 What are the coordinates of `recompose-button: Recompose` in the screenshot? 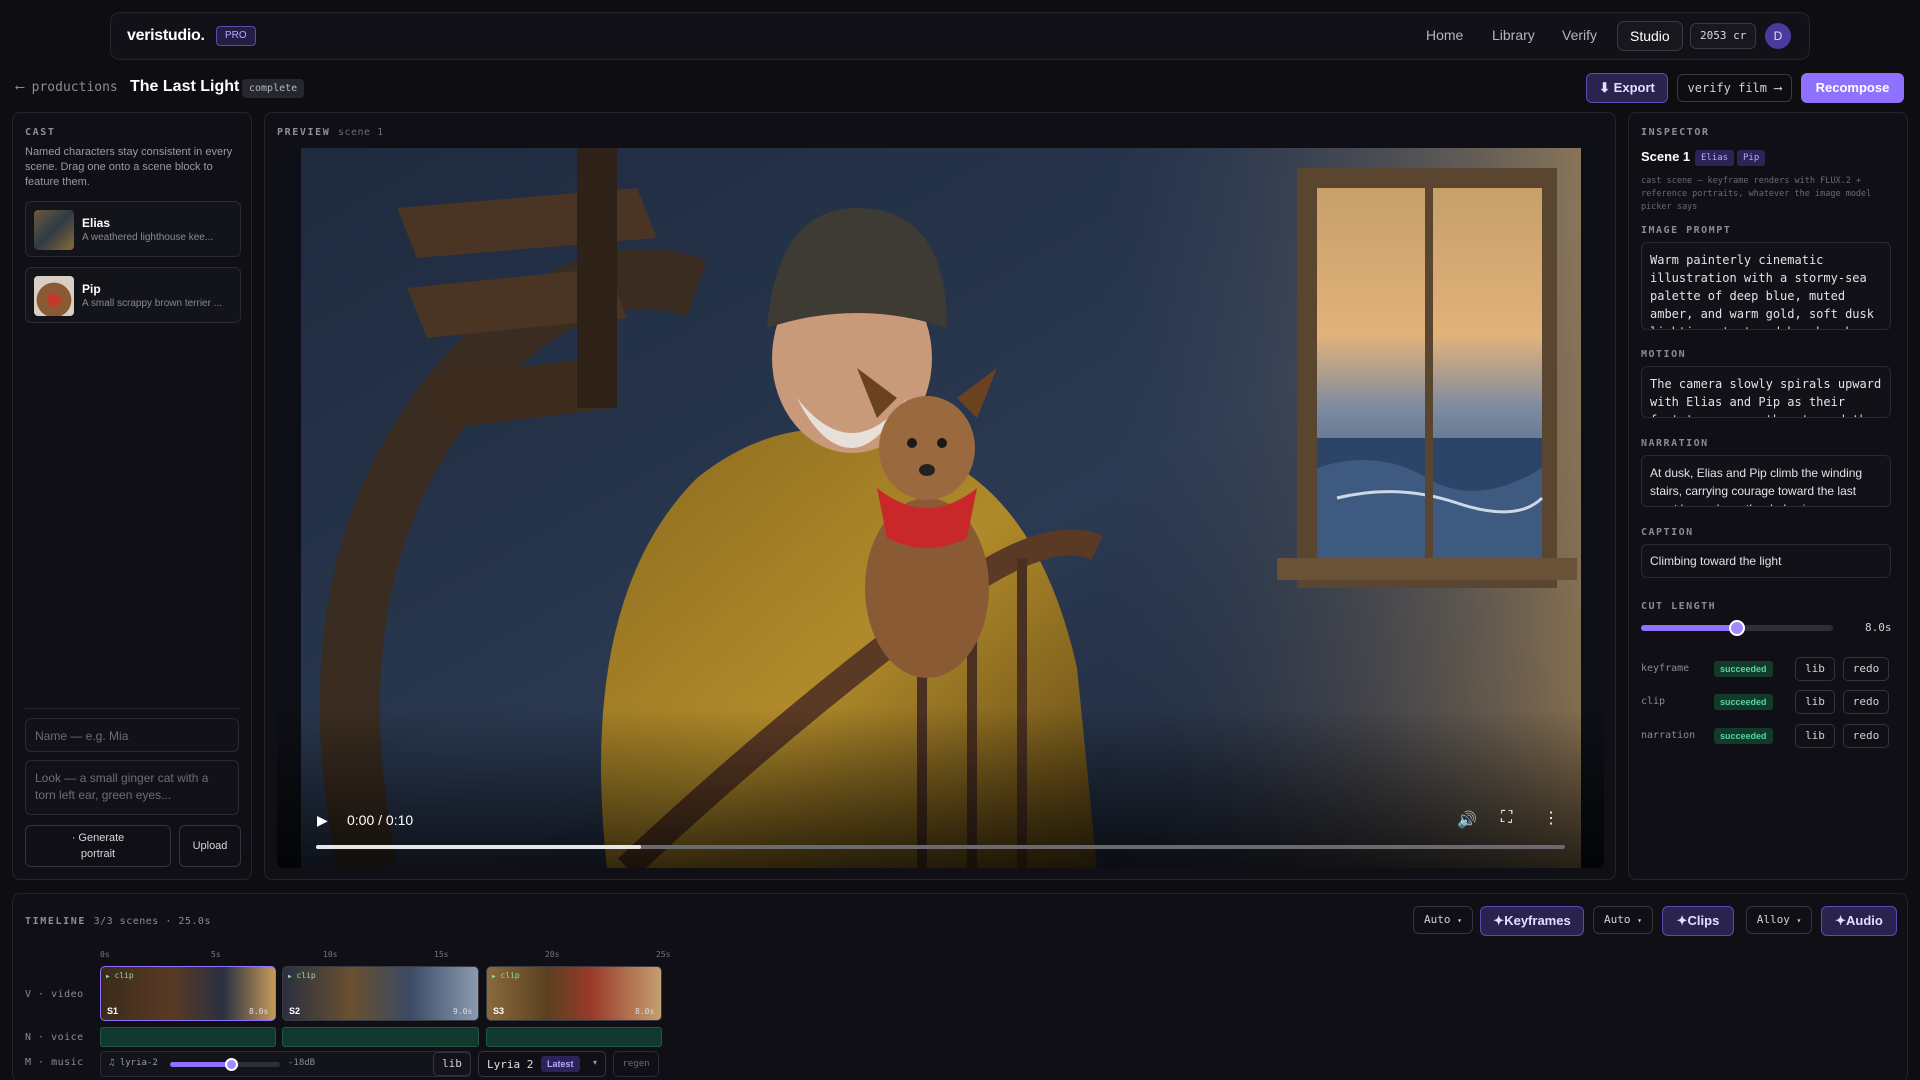 It's located at (1852, 88).